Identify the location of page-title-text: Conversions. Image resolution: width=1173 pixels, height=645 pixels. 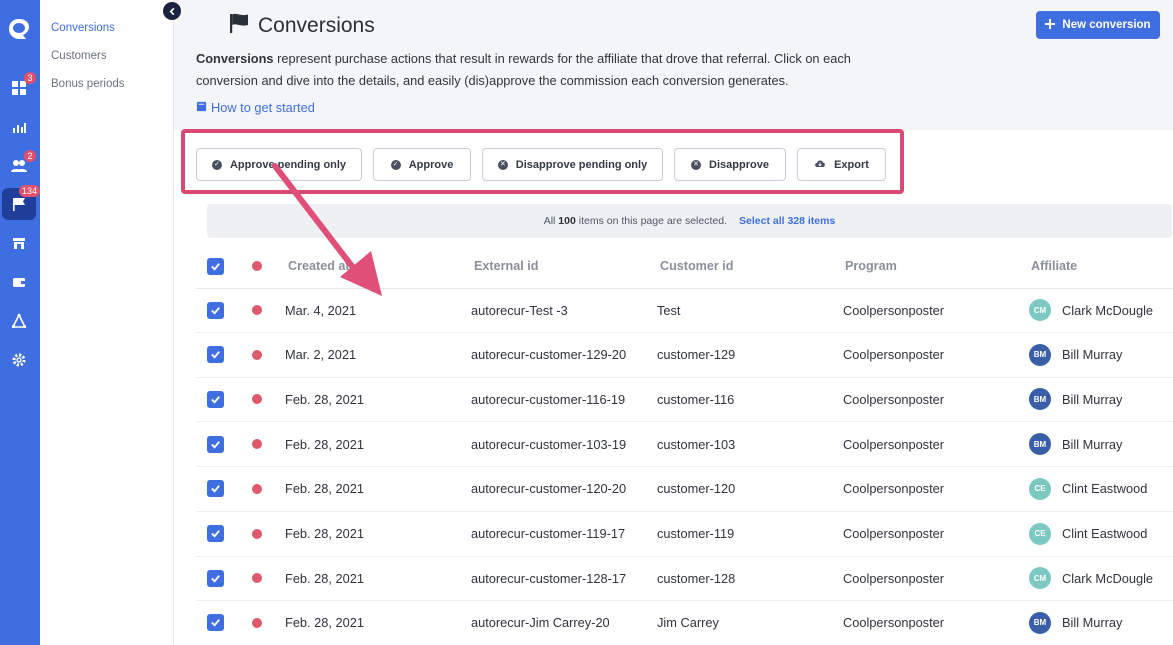
(316, 25).